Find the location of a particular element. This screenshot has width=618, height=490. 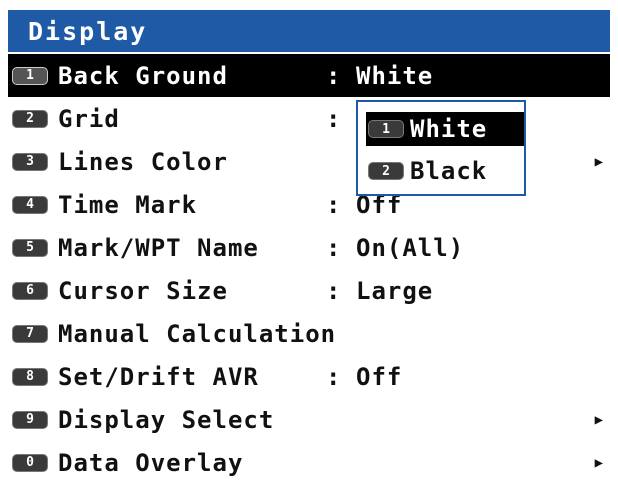

menu-item-label: Manual Calculation is located at coordinates (197, 333).